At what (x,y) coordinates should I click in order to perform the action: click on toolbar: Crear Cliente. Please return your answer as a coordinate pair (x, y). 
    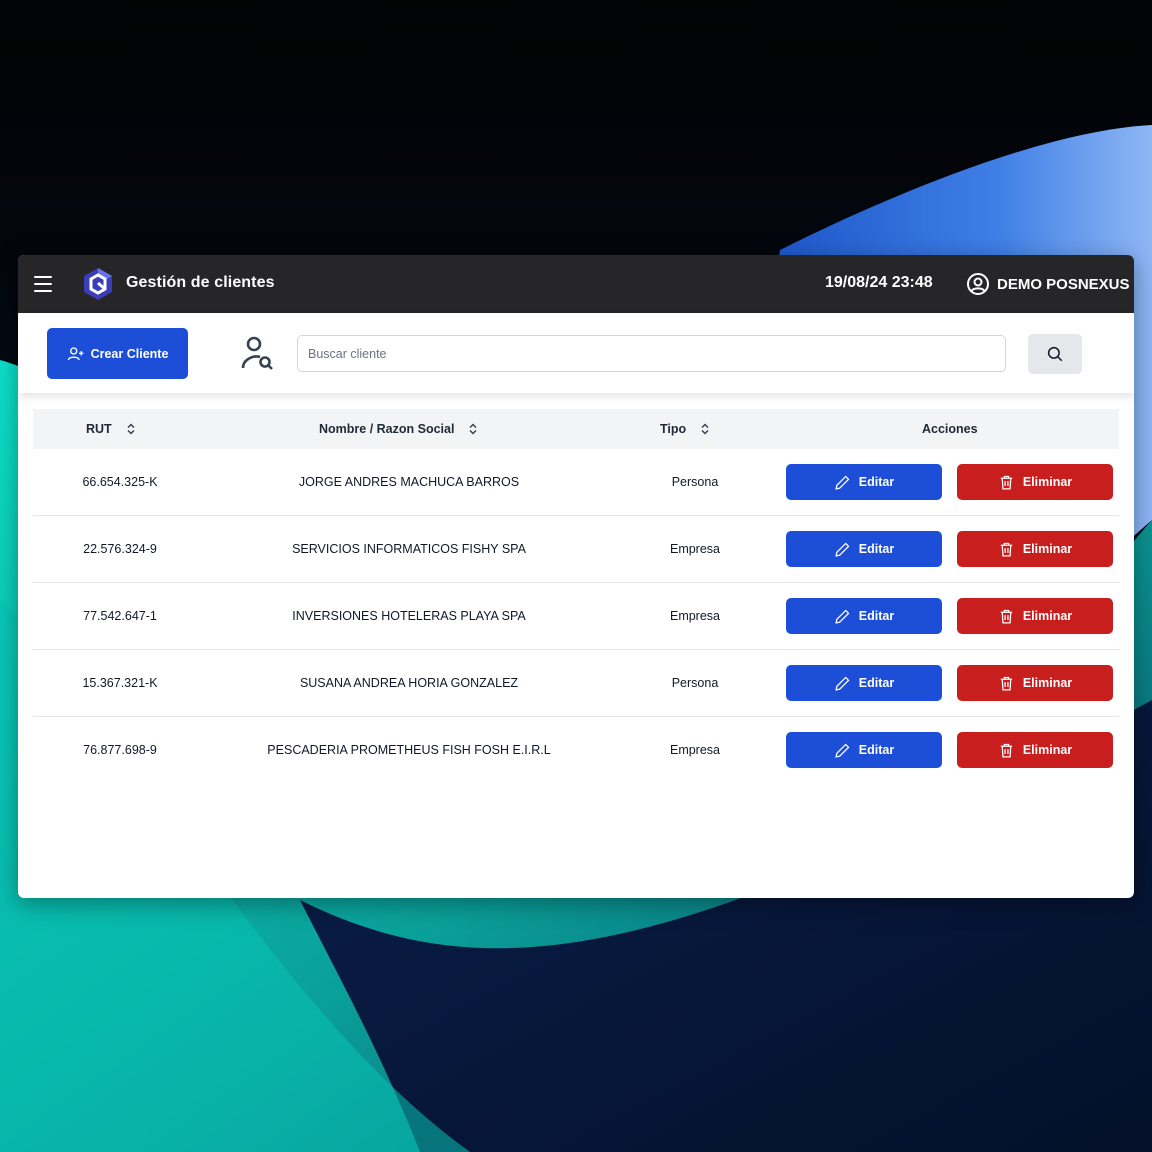
    Looking at the image, I should click on (576, 353).